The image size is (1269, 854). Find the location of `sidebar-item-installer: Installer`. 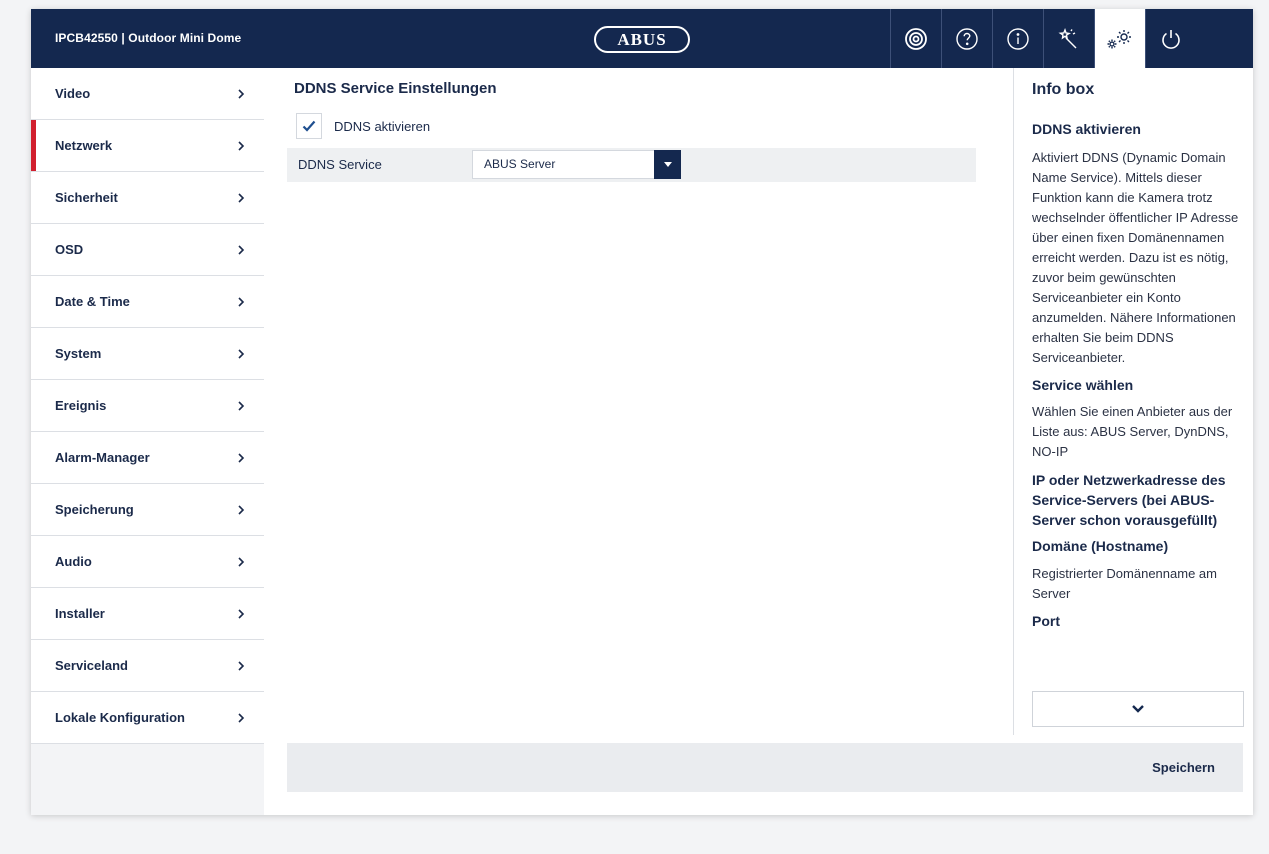

sidebar-item-installer: Installer is located at coordinates (147, 614).